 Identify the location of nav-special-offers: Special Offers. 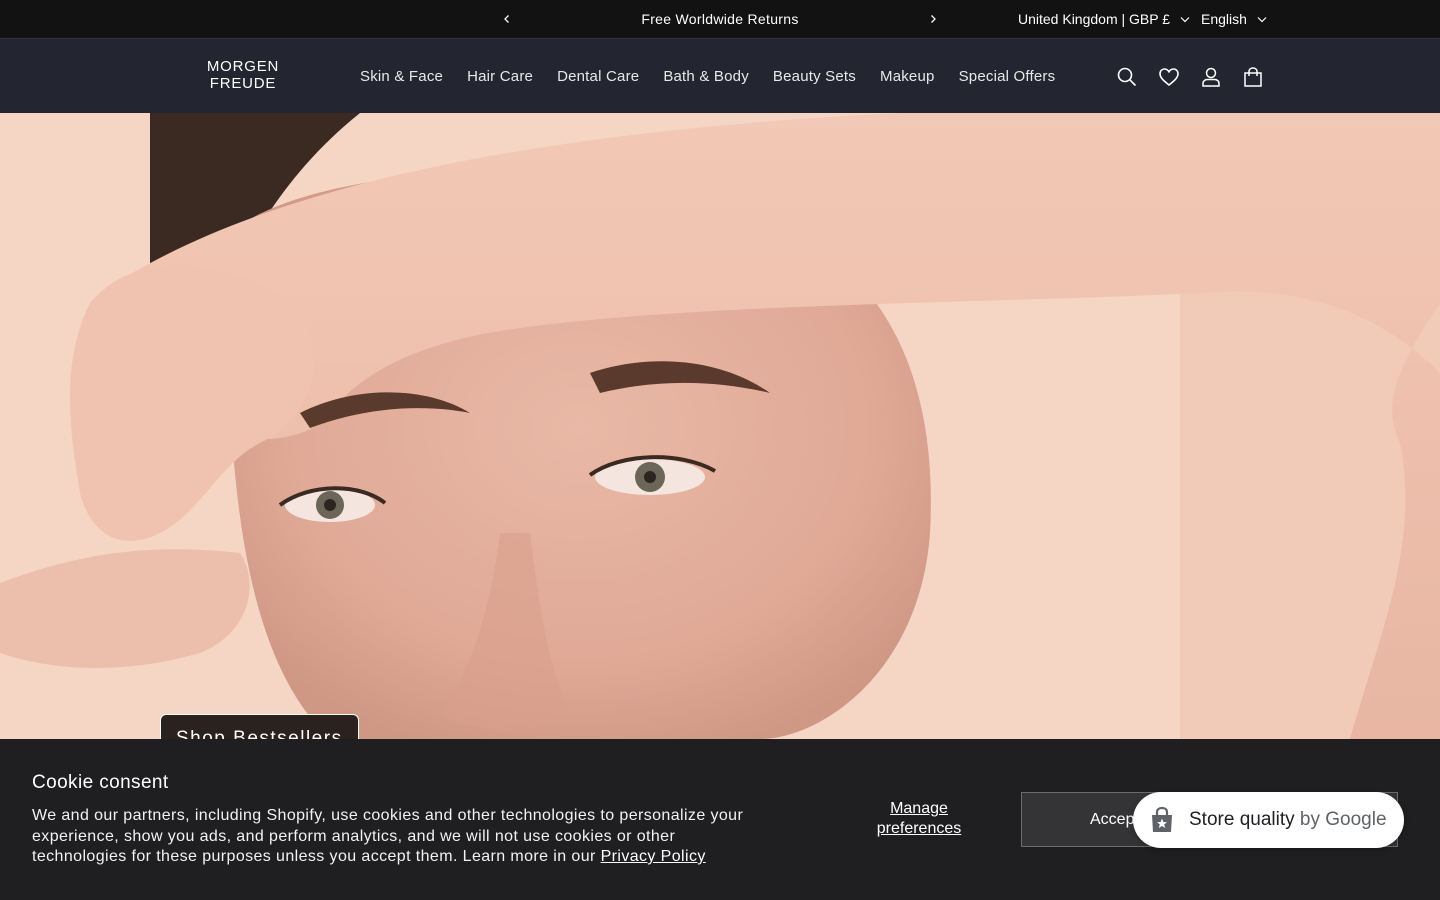
(1007, 76).